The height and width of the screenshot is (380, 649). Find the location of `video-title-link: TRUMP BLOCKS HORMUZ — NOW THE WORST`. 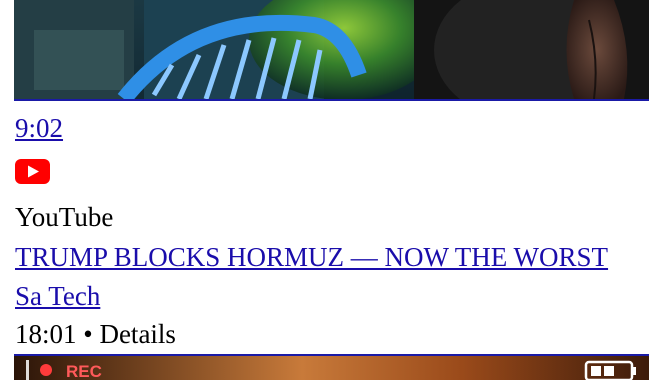

video-title-link: TRUMP BLOCKS HORMUZ — NOW THE WORST is located at coordinates (311, 257).